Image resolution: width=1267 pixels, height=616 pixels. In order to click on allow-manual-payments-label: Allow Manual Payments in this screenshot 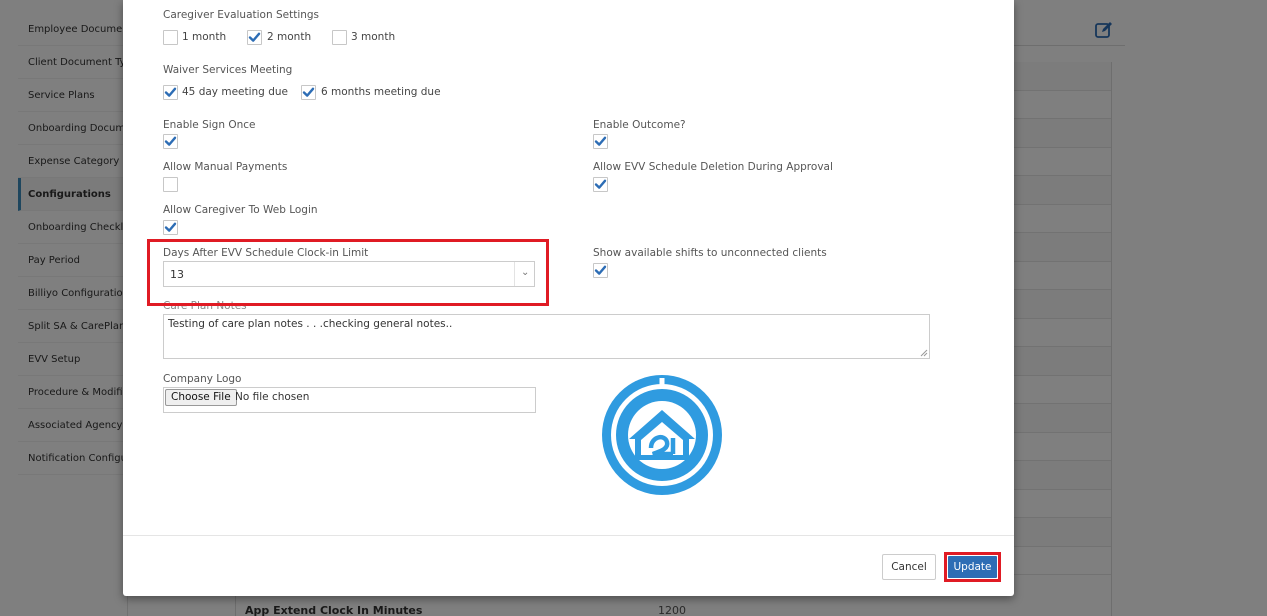, I will do `click(225, 167)`.